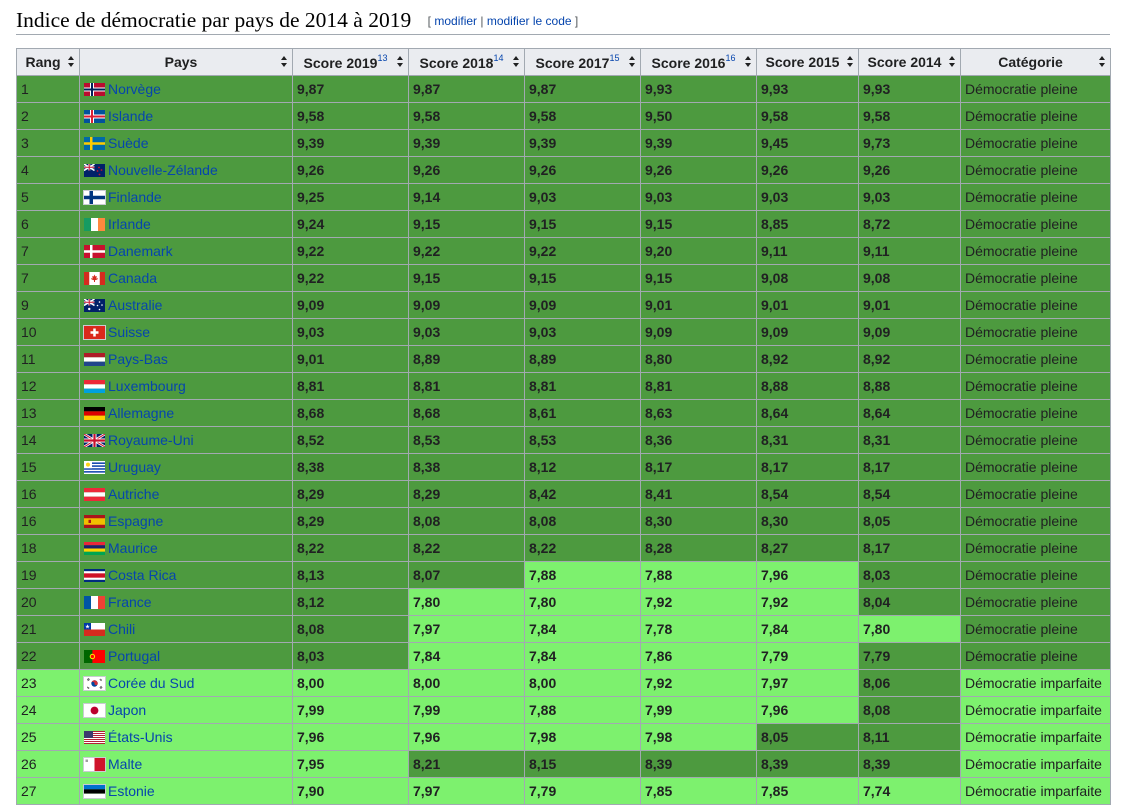  I want to click on country-link: Nouvelle-Zélande, so click(163, 170).